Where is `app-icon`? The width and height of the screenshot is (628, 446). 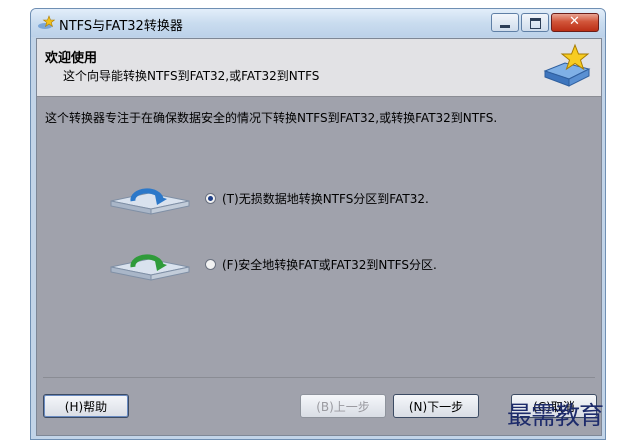 app-icon is located at coordinates (46, 22).